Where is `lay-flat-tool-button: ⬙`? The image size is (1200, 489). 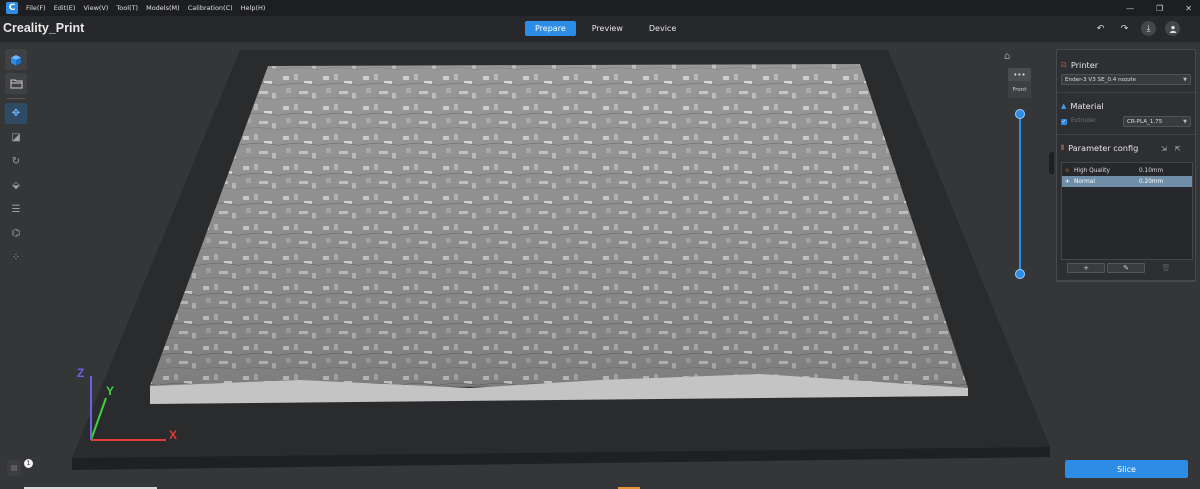
lay-flat-tool-button: ⬙ is located at coordinates (16, 185).